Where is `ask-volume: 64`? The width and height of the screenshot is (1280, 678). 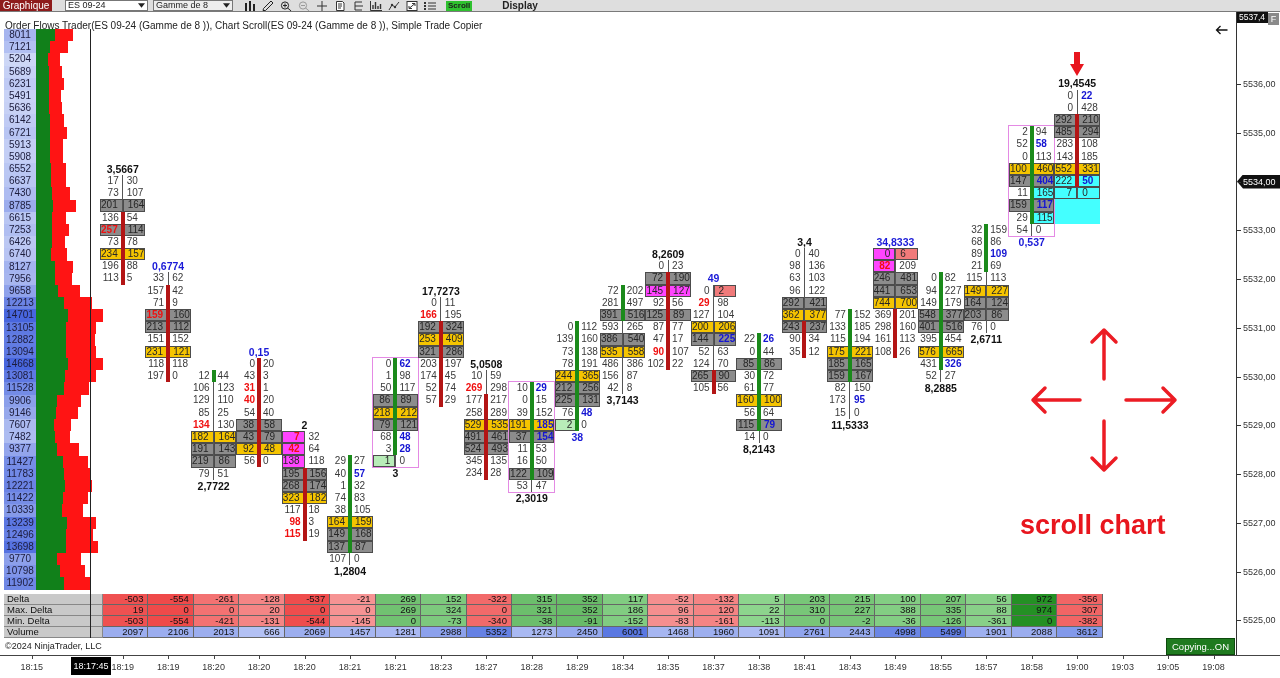
ask-volume: 64 is located at coordinates (769, 412).